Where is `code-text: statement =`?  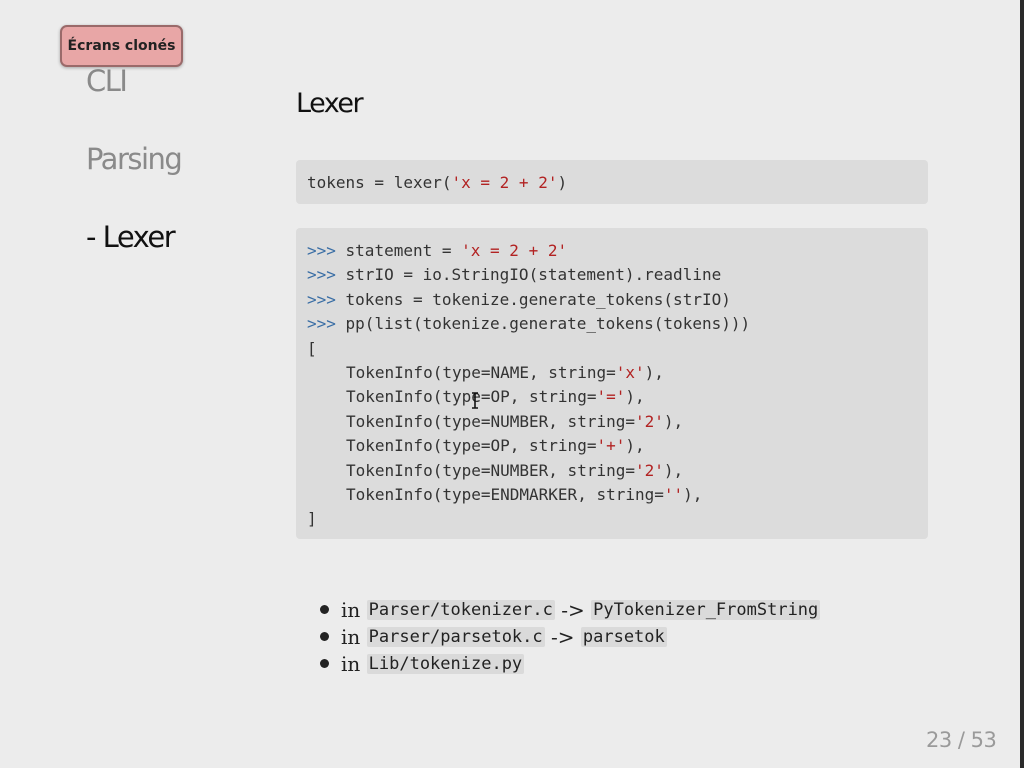
code-text: statement = is located at coordinates (398, 250).